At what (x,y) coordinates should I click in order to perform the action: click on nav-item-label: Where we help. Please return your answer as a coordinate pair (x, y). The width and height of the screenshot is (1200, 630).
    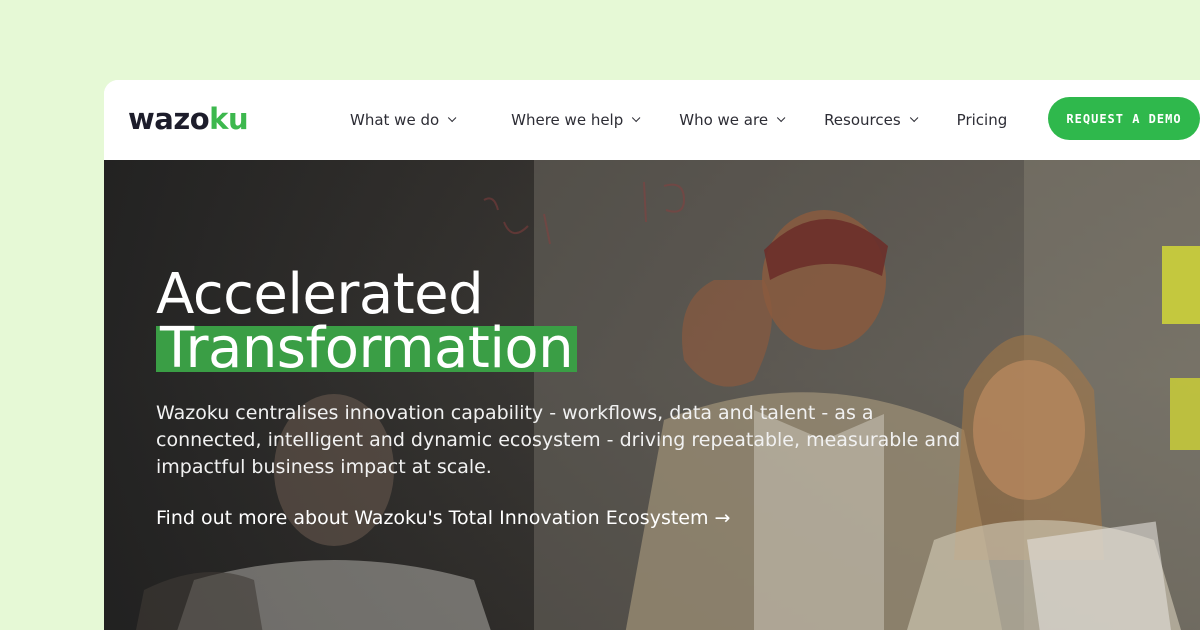
    Looking at the image, I should click on (567, 120).